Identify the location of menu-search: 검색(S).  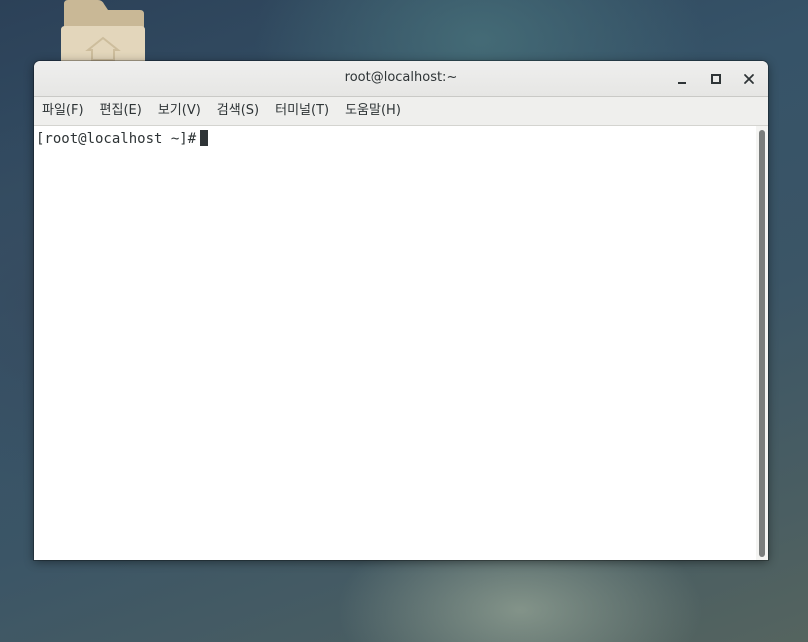
(238, 111).